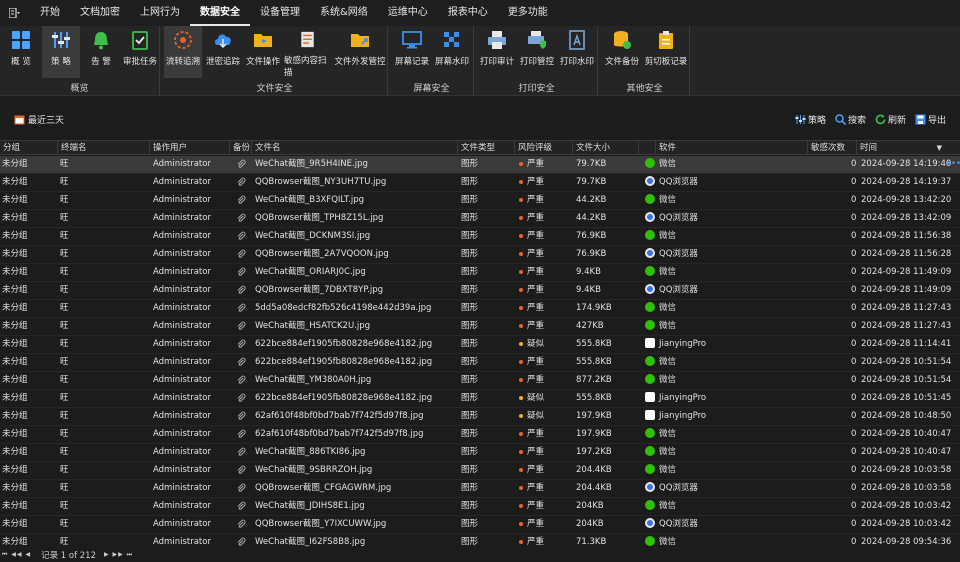  What do you see at coordinates (344, 13) in the screenshot?
I see `menu-item-5: 系统&网络` at bounding box center [344, 13].